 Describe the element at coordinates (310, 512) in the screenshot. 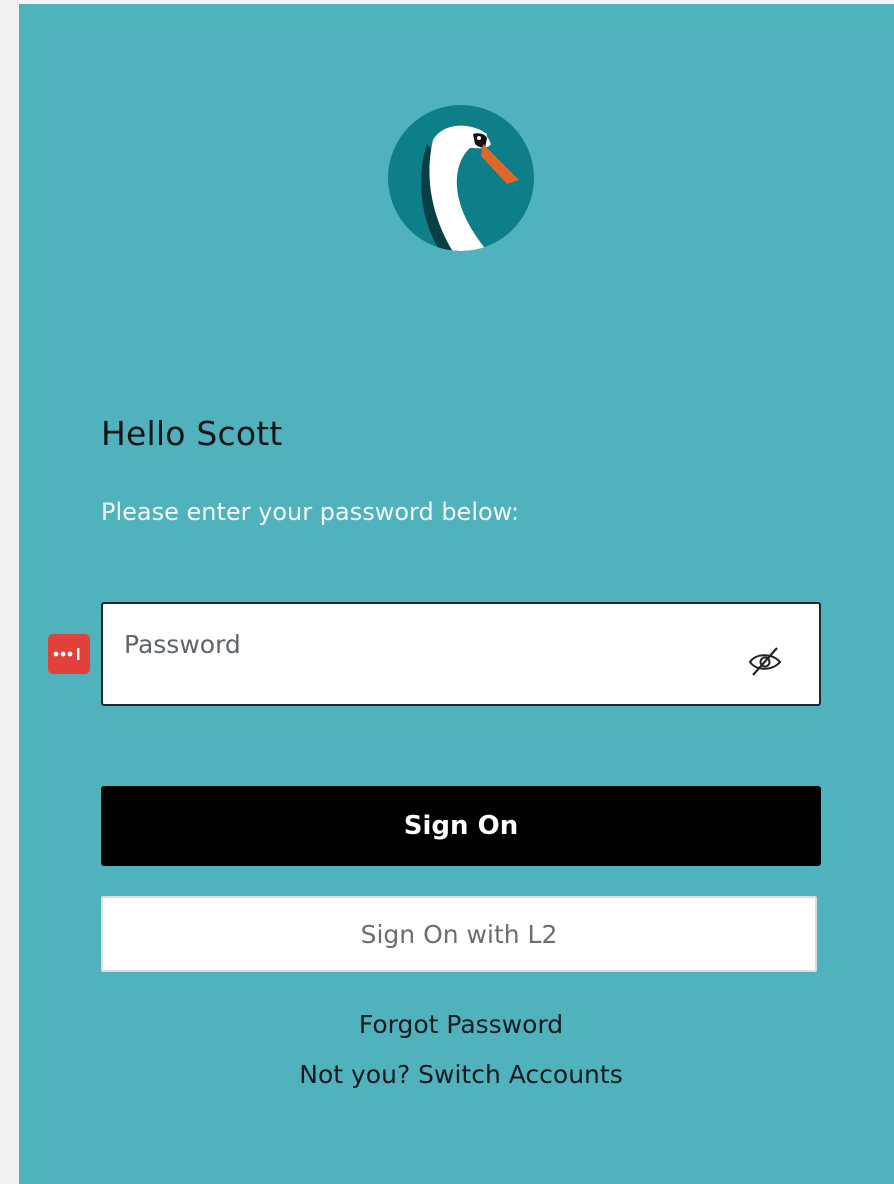

I see `instruction-text: Please enter your password below:` at that location.